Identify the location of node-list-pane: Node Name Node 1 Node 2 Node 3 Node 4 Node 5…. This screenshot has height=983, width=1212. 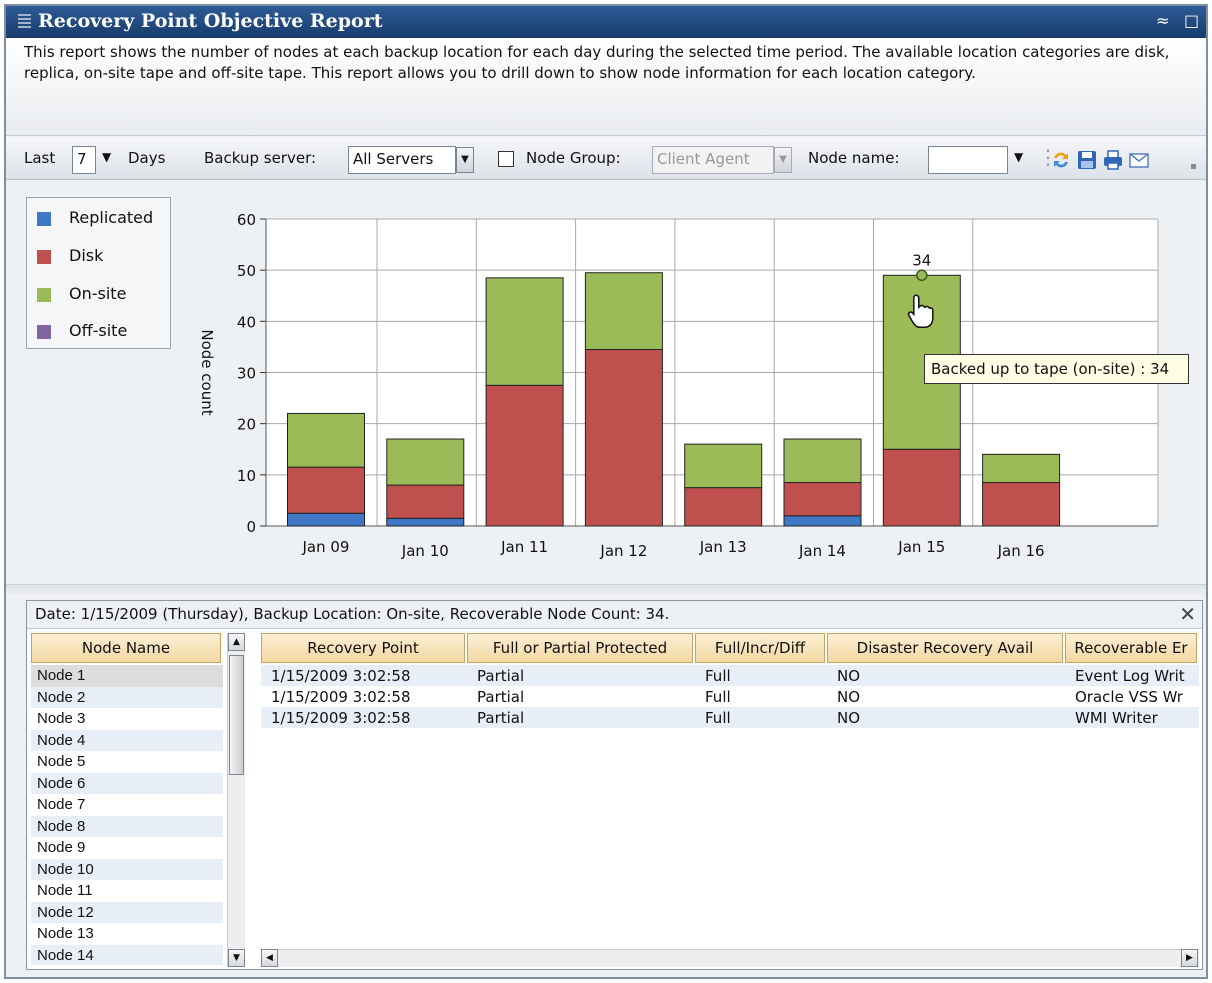
(143, 800).